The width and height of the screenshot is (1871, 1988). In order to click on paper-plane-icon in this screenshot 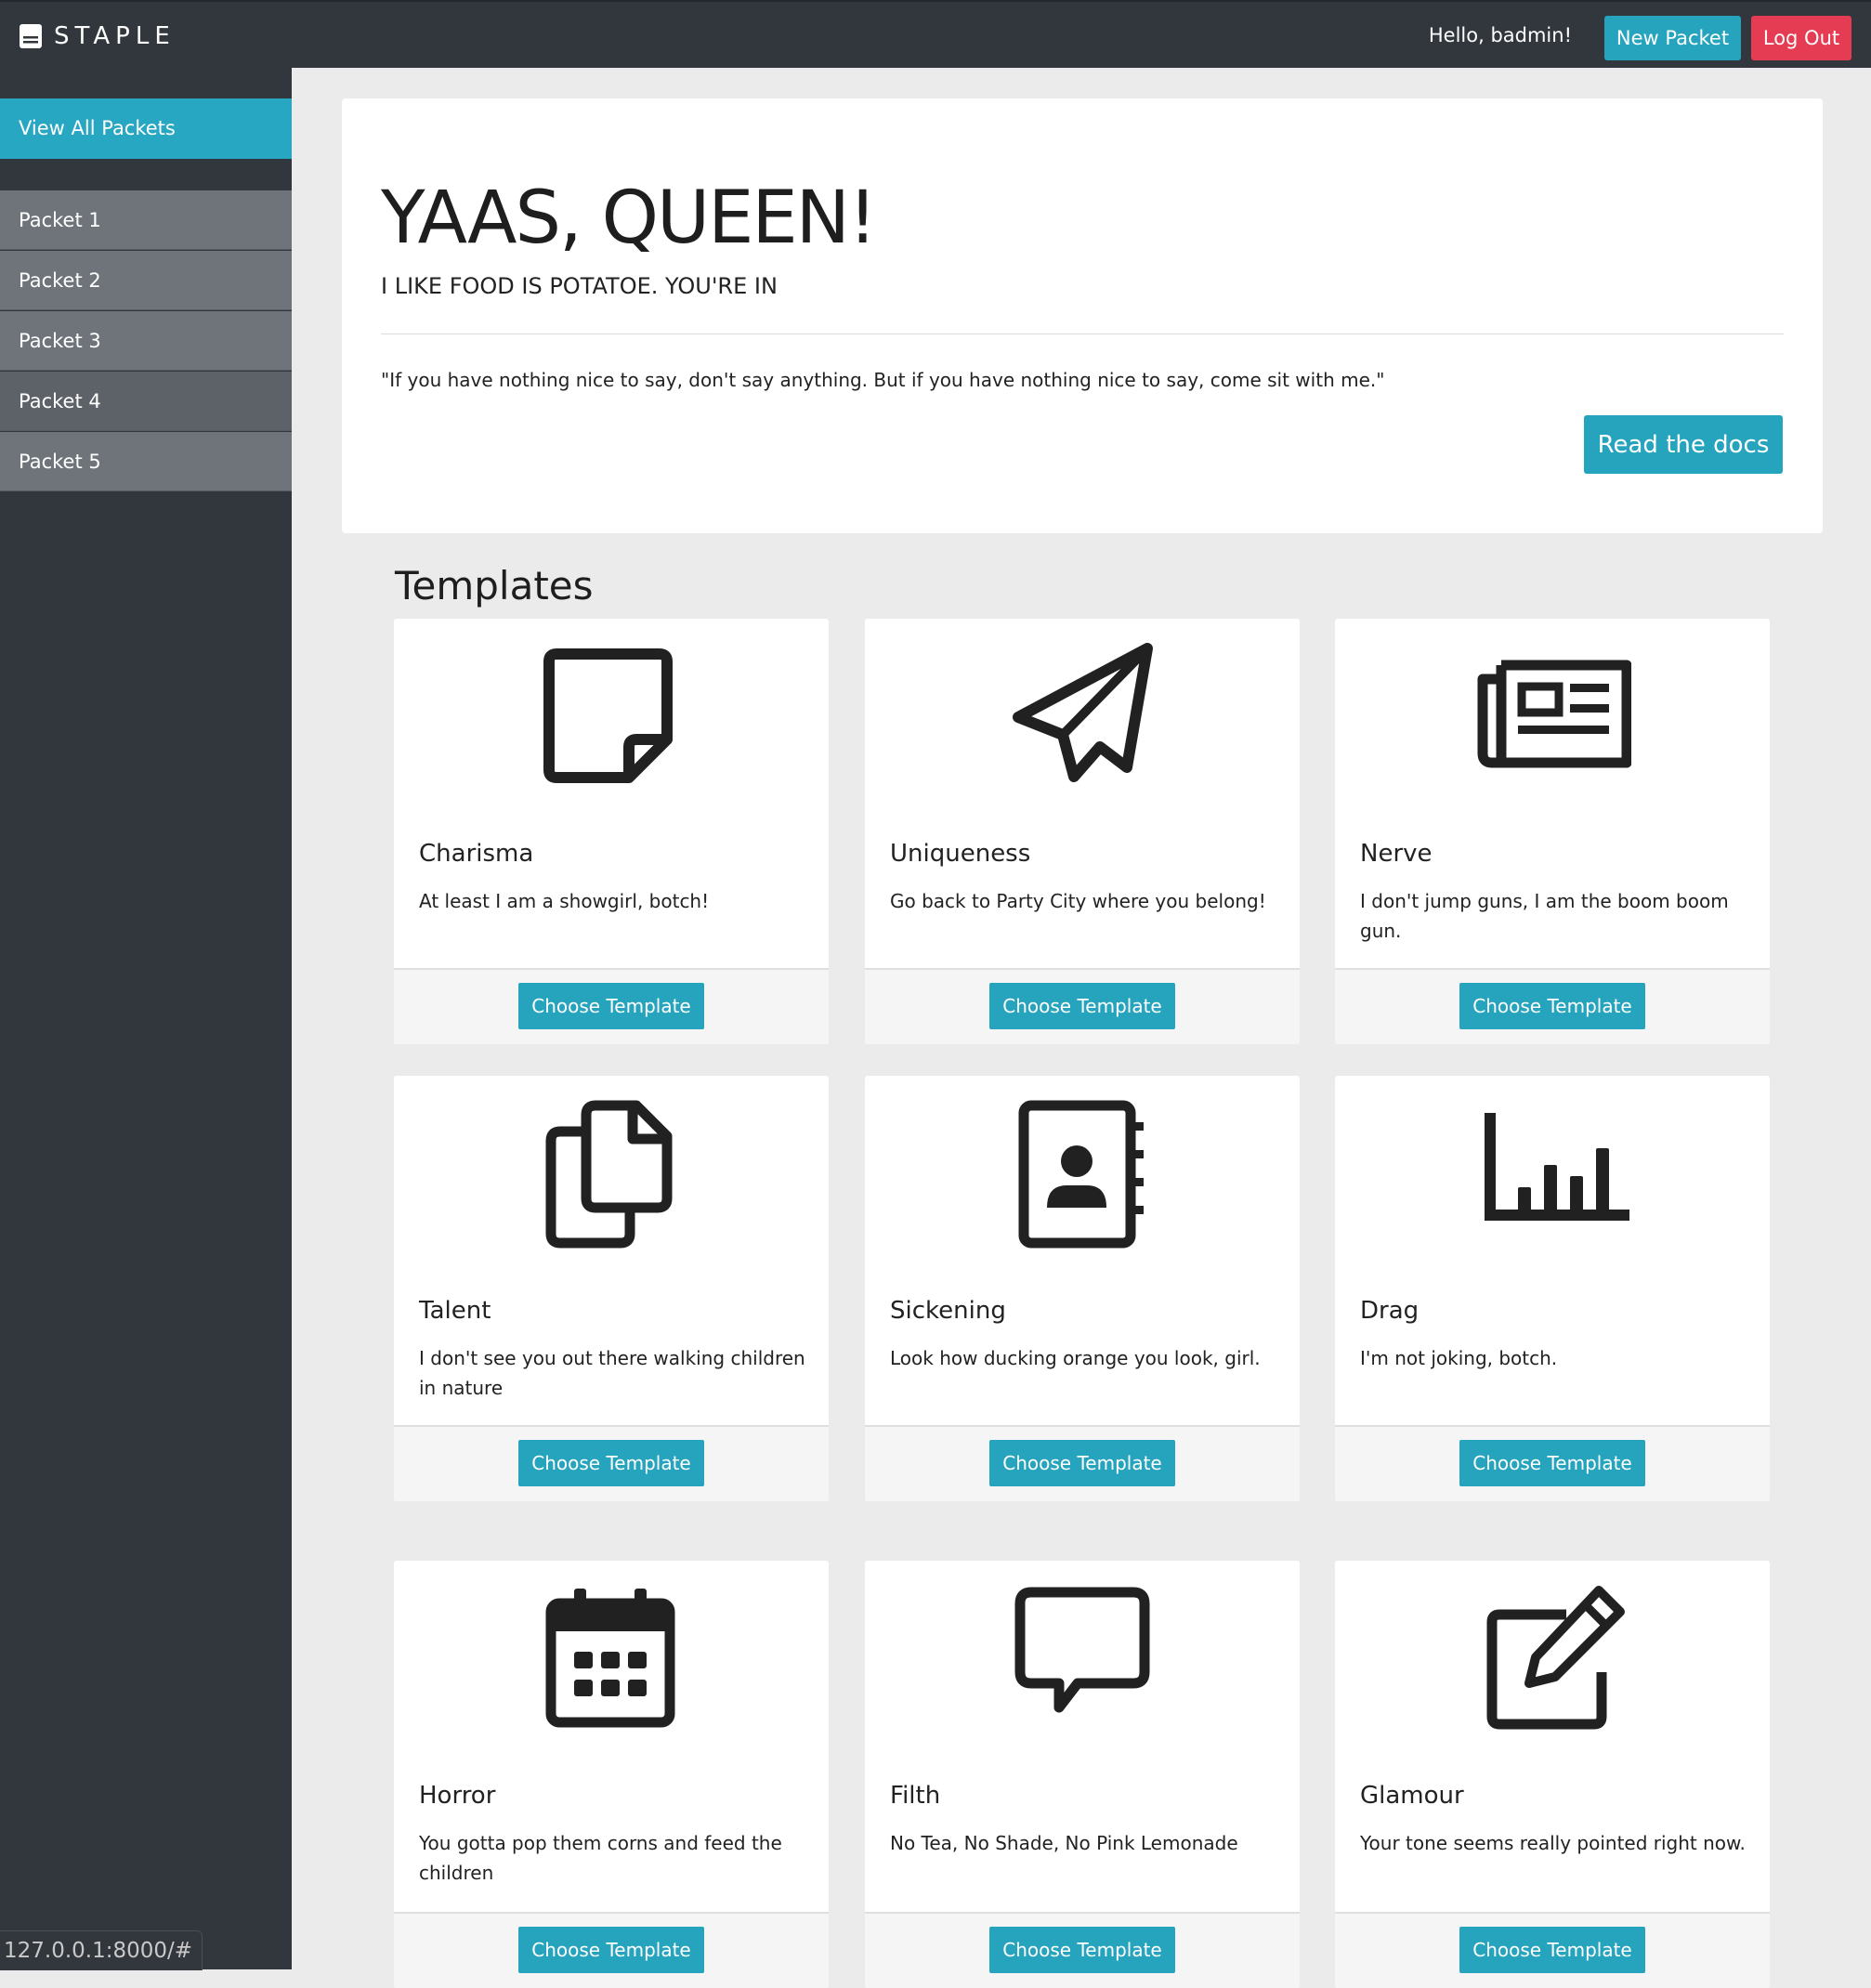, I will do `click(1083, 713)`.